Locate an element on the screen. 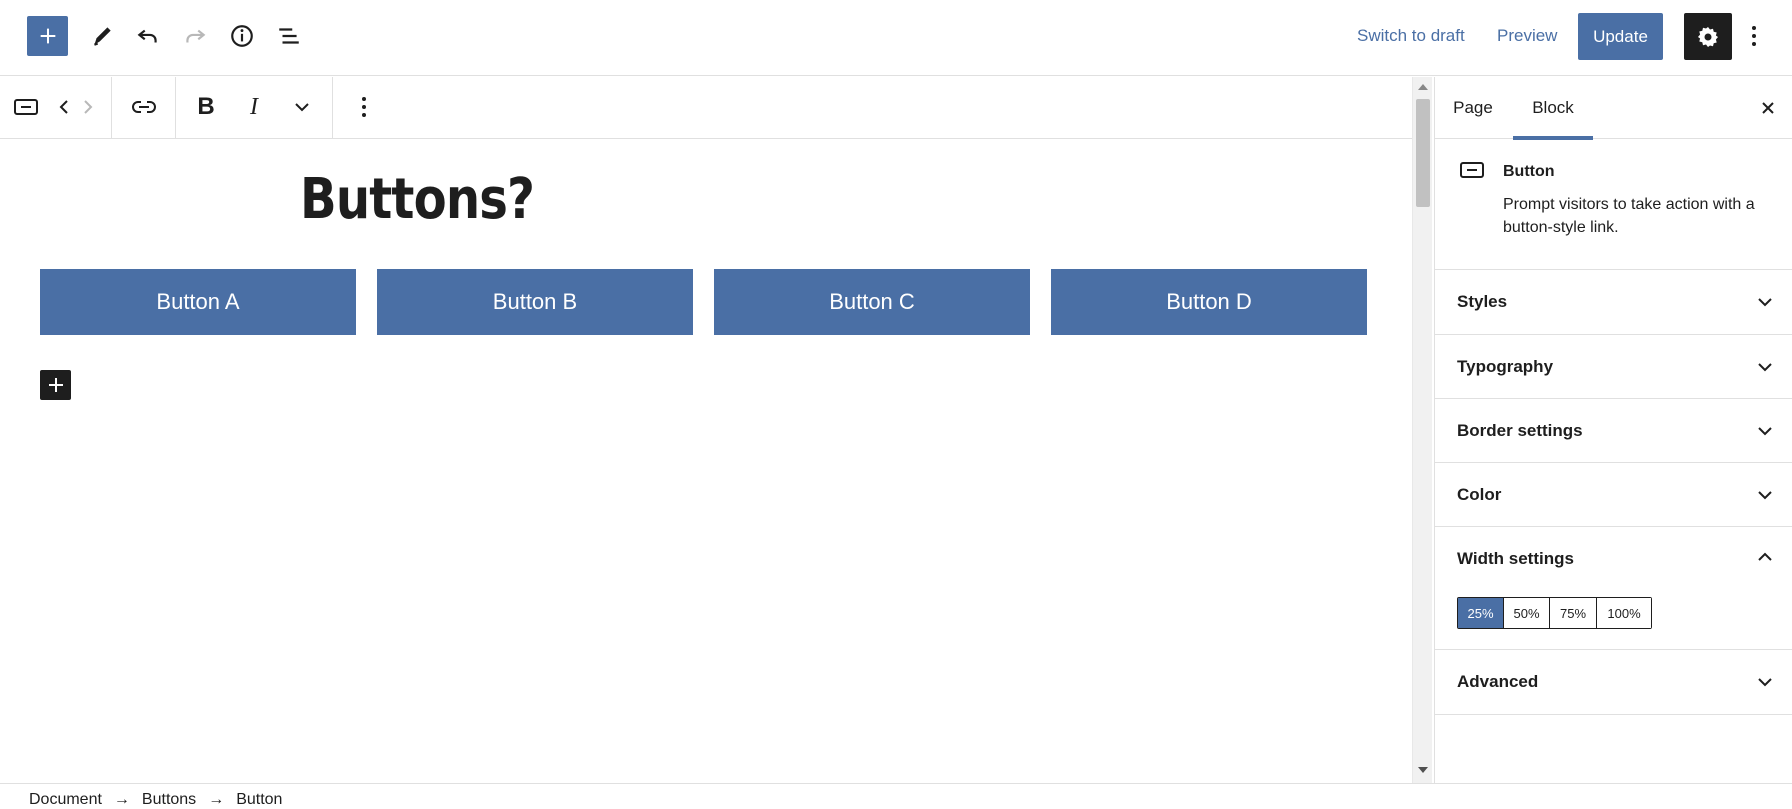 The image size is (1792, 809). chevron-up-icon is located at coordinates (1765, 557).